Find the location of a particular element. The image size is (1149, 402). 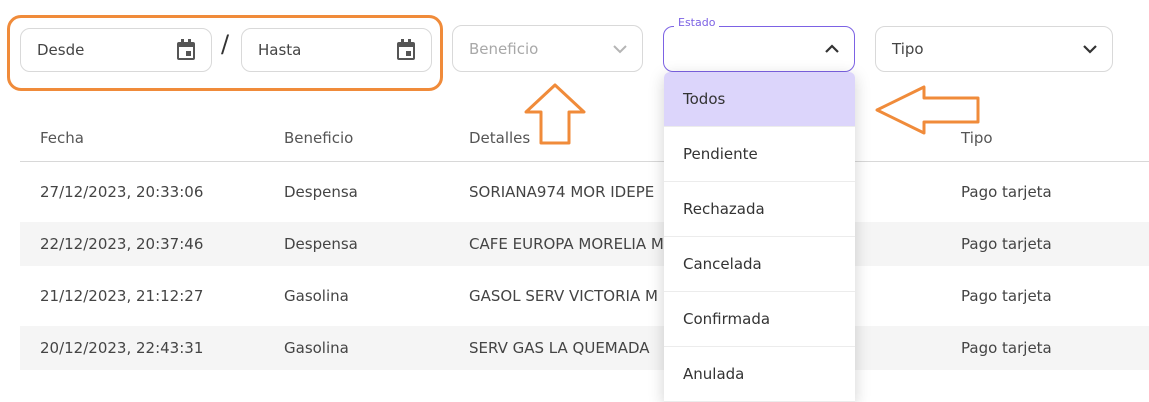

header-divider is located at coordinates (584, 161).